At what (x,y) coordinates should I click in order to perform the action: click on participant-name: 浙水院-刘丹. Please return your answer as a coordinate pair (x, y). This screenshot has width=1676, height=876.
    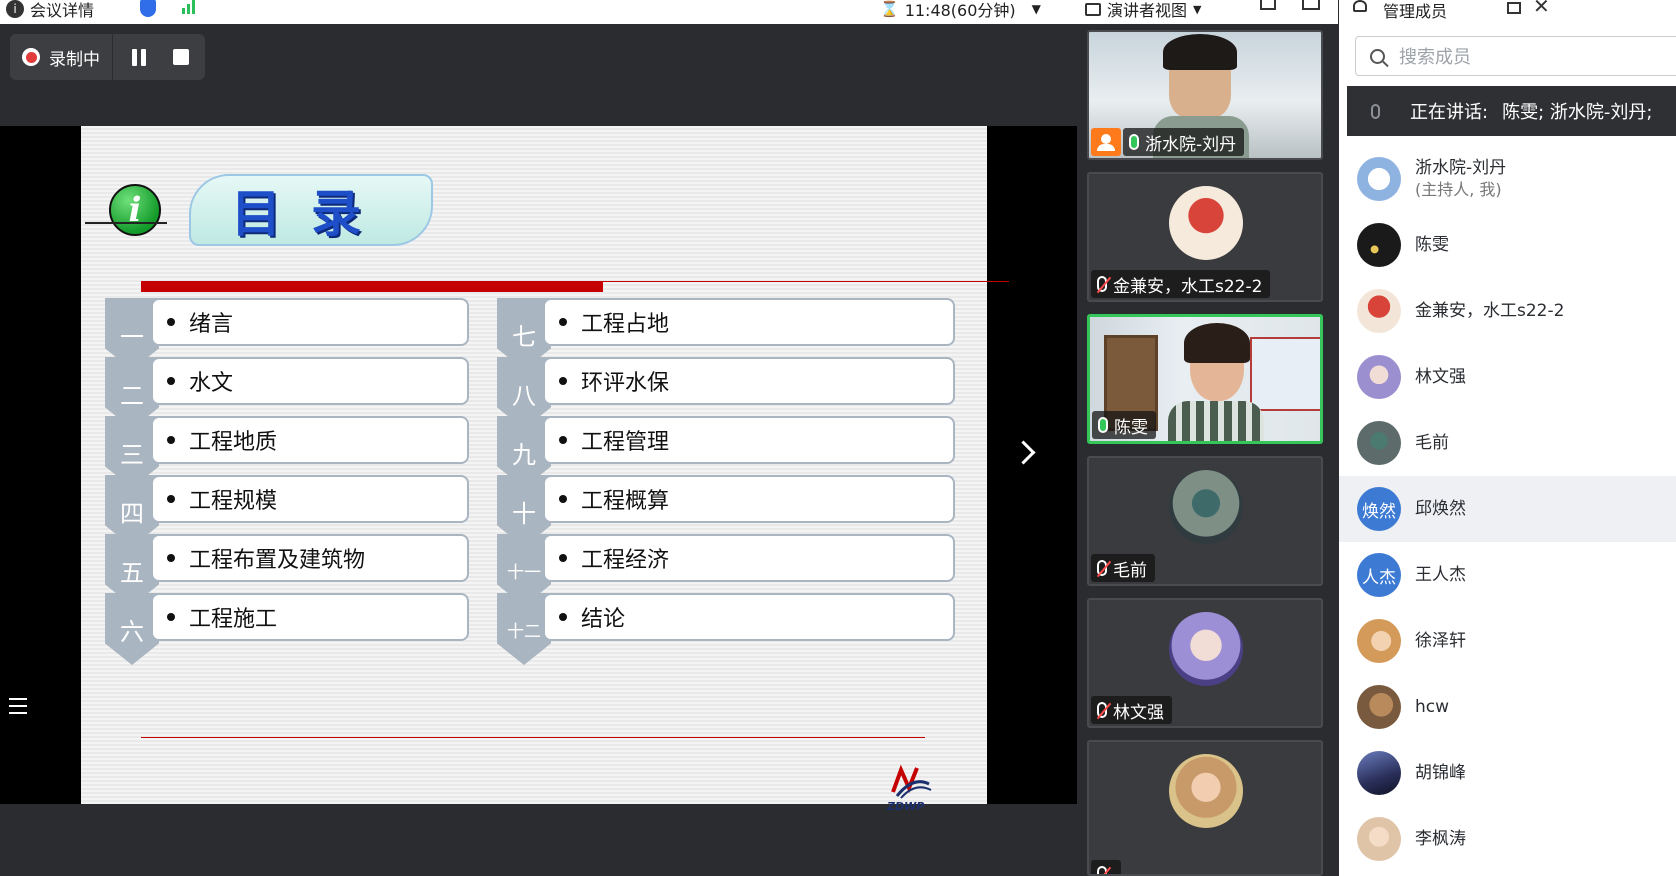
    Looking at the image, I should click on (1191, 144).